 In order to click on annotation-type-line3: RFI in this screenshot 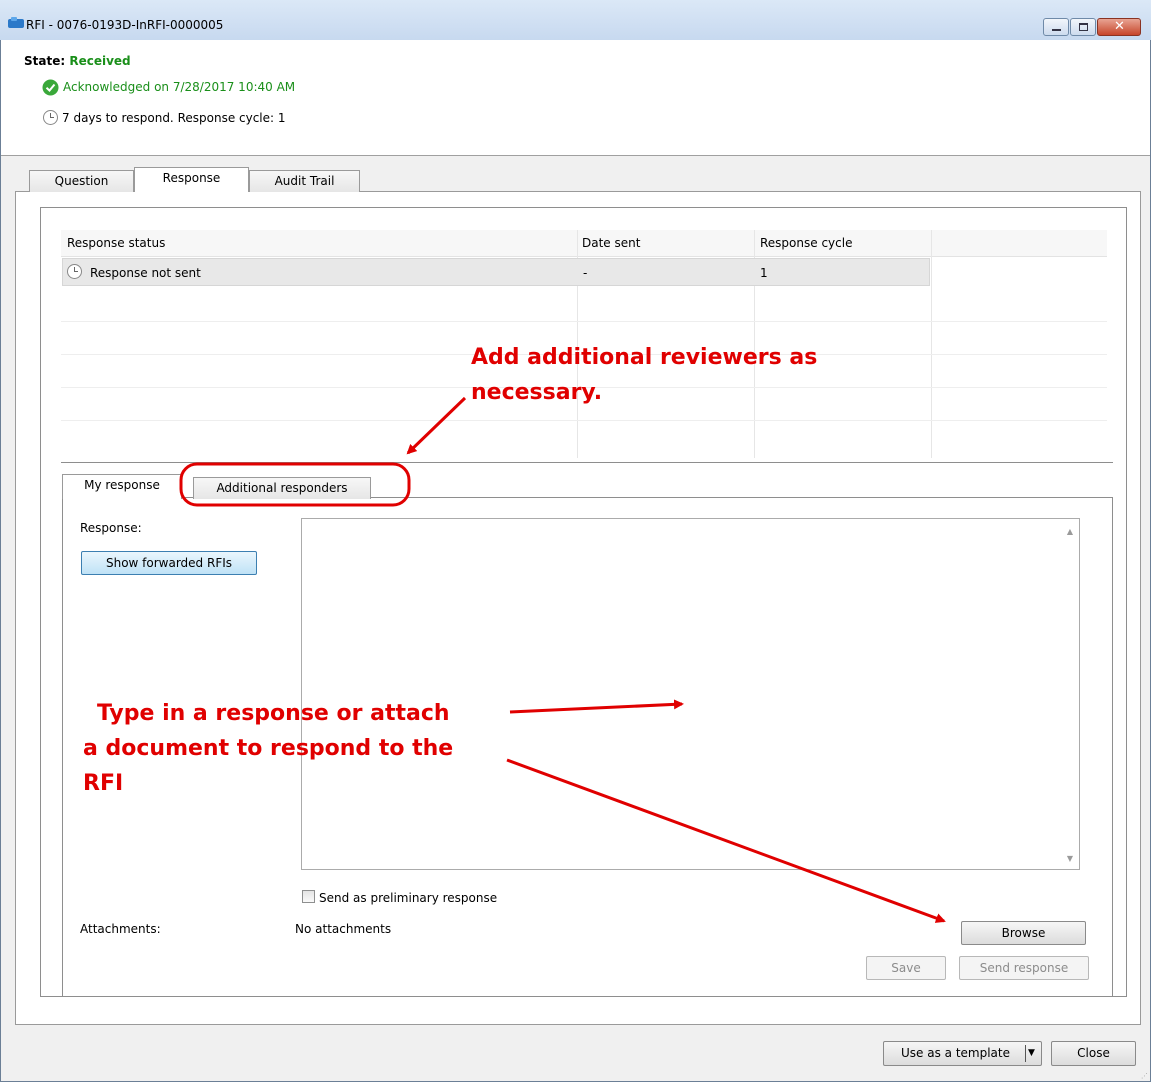, I will do `click(103, 783)`.